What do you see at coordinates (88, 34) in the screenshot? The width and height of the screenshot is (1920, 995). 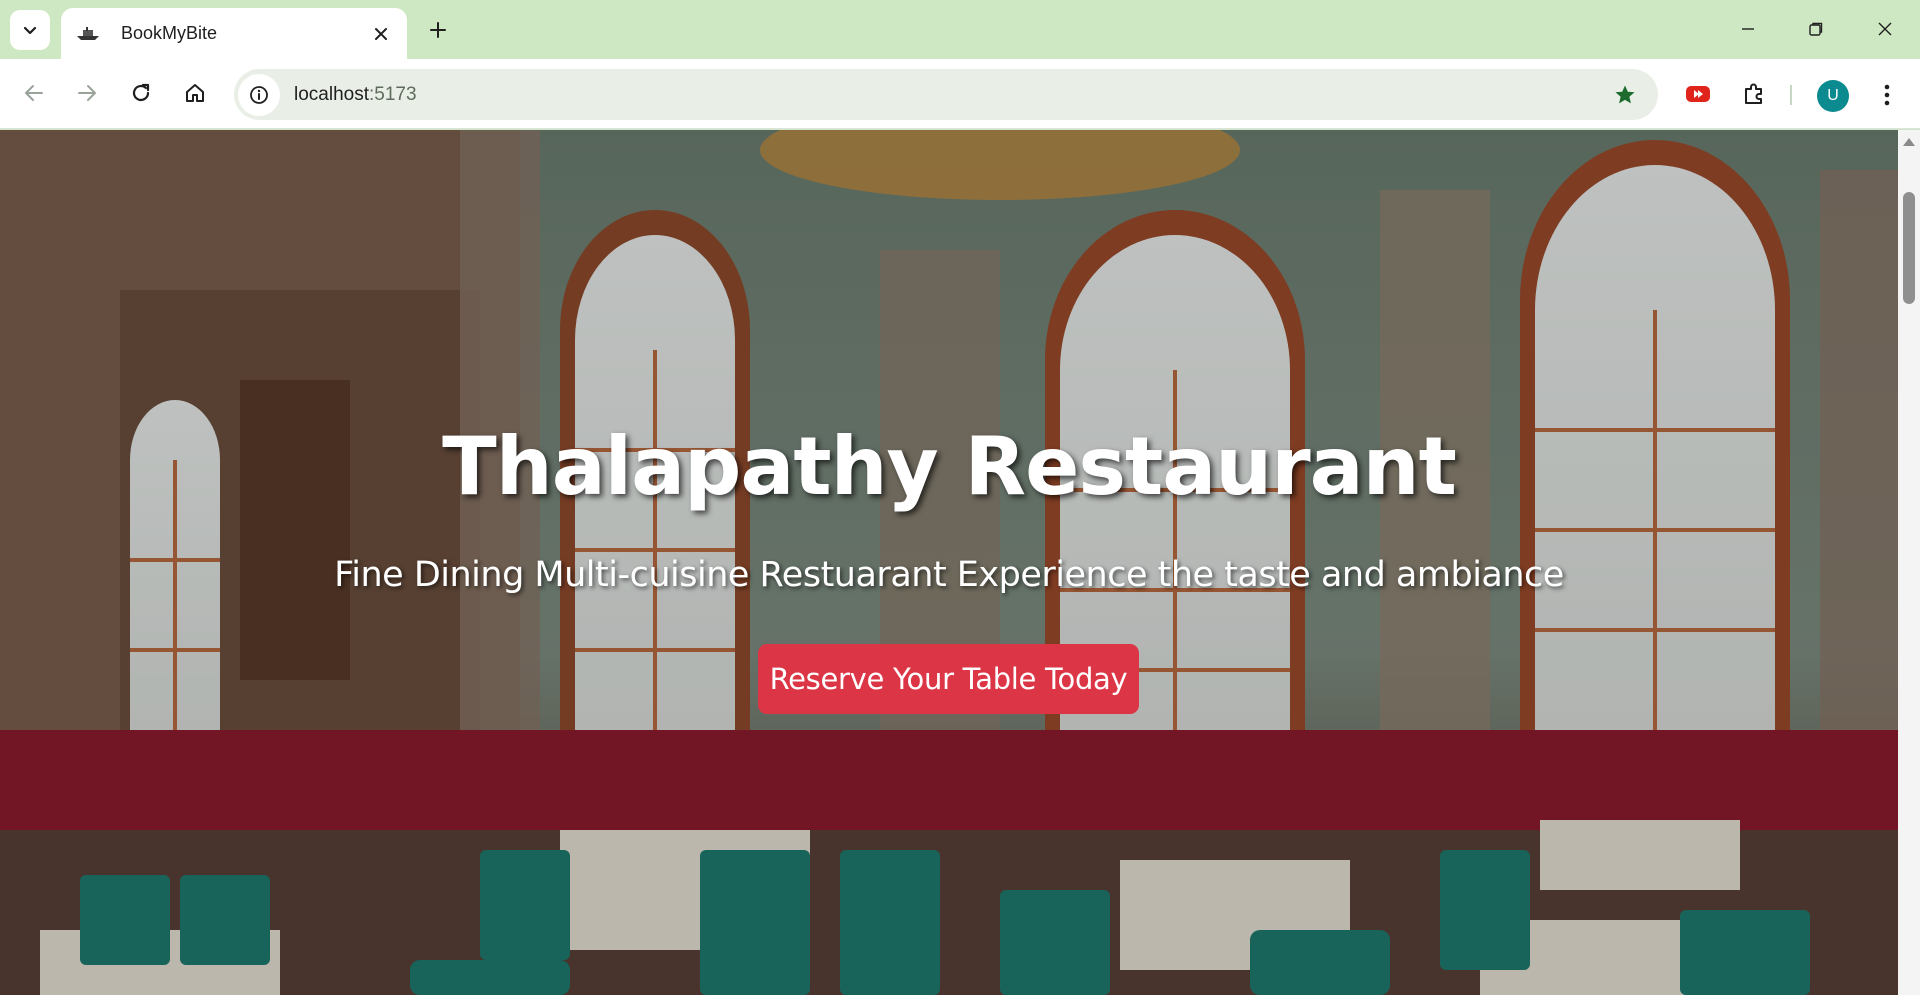 I see `boat-favicon-icon` at bounding box center [88, 34].